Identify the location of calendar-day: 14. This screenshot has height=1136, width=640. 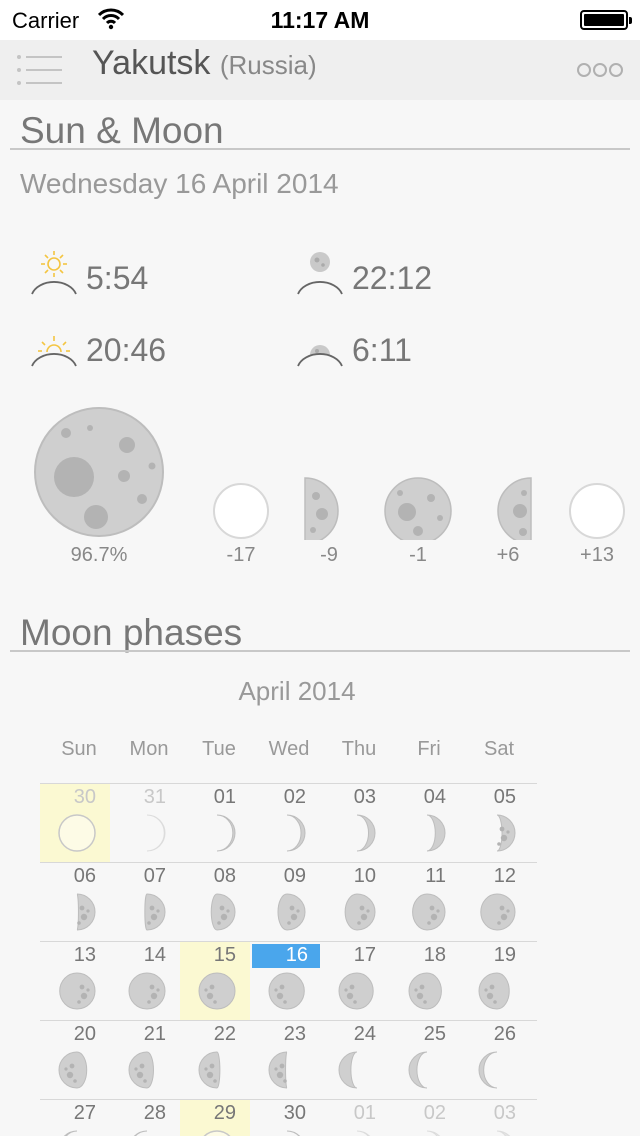
(145, 981).